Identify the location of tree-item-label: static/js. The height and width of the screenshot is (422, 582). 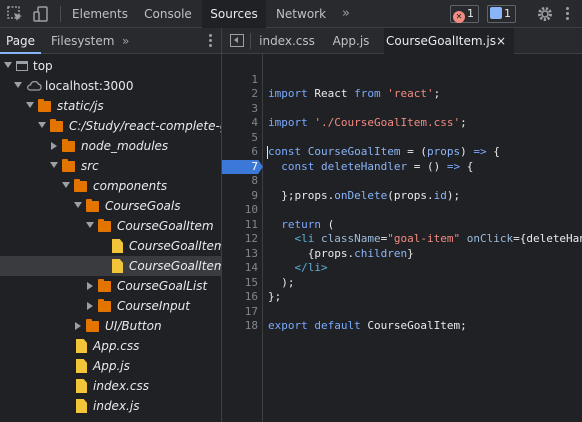
(80, 106).